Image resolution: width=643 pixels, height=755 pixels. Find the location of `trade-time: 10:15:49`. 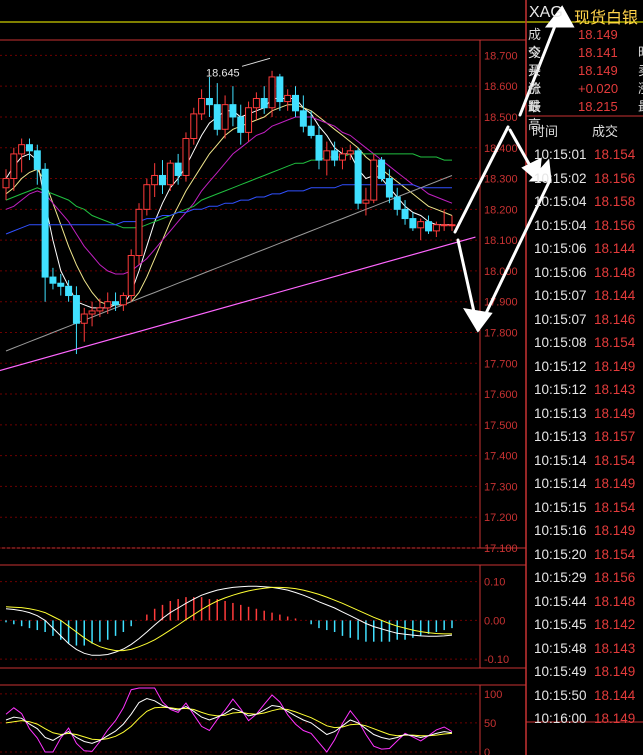

trade-time: 10:15:49 is located at coordinates (560, 671).